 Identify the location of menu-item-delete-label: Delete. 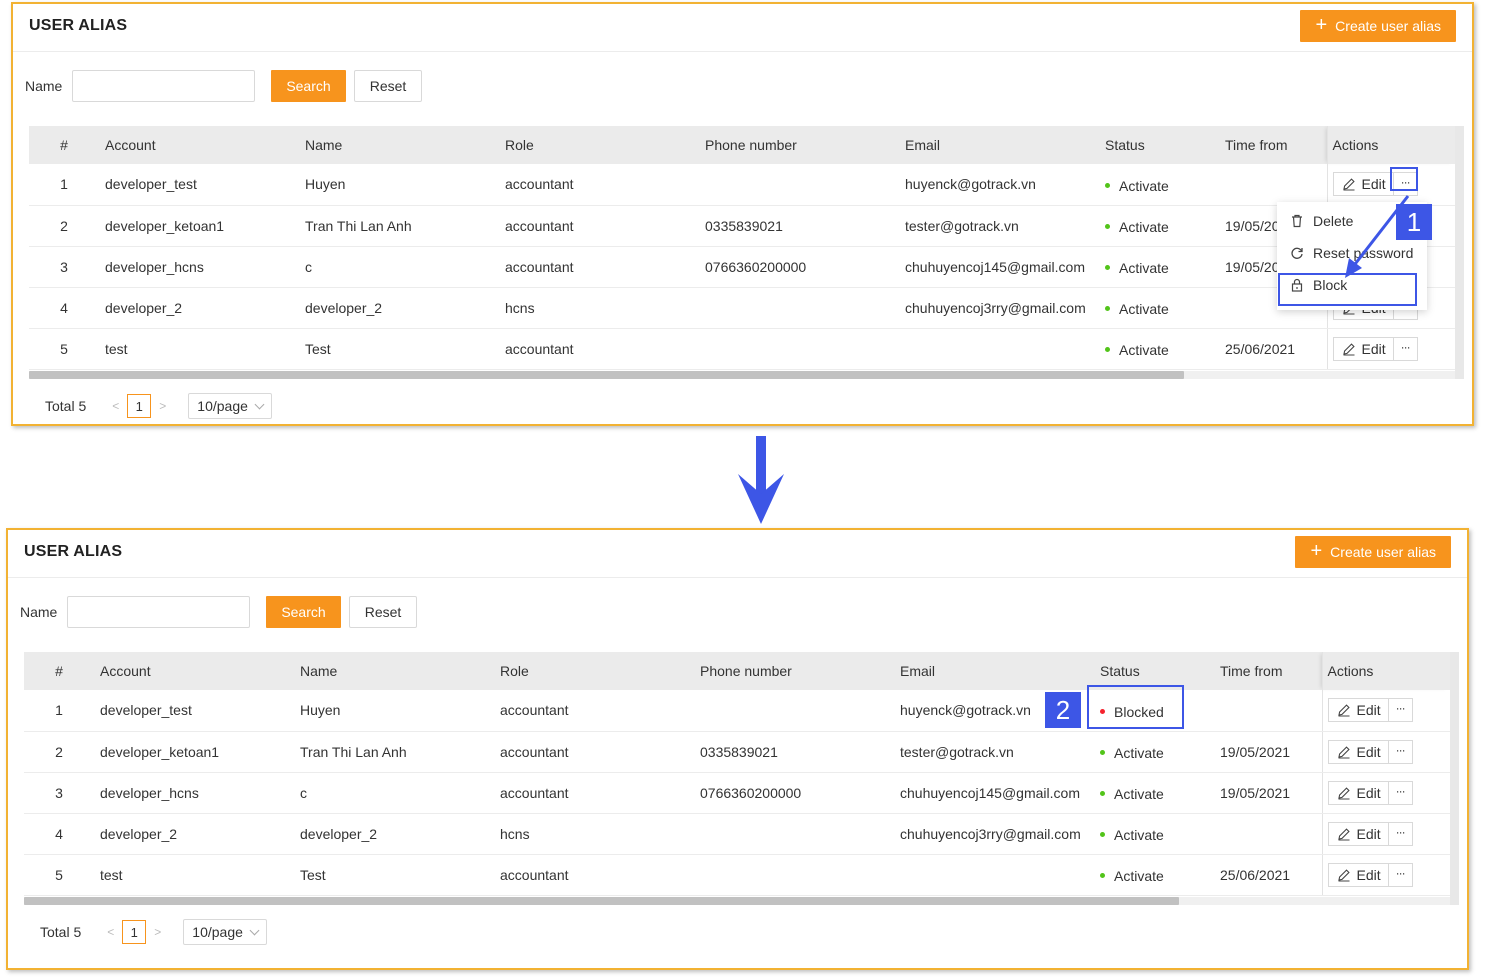
(1333, 221).